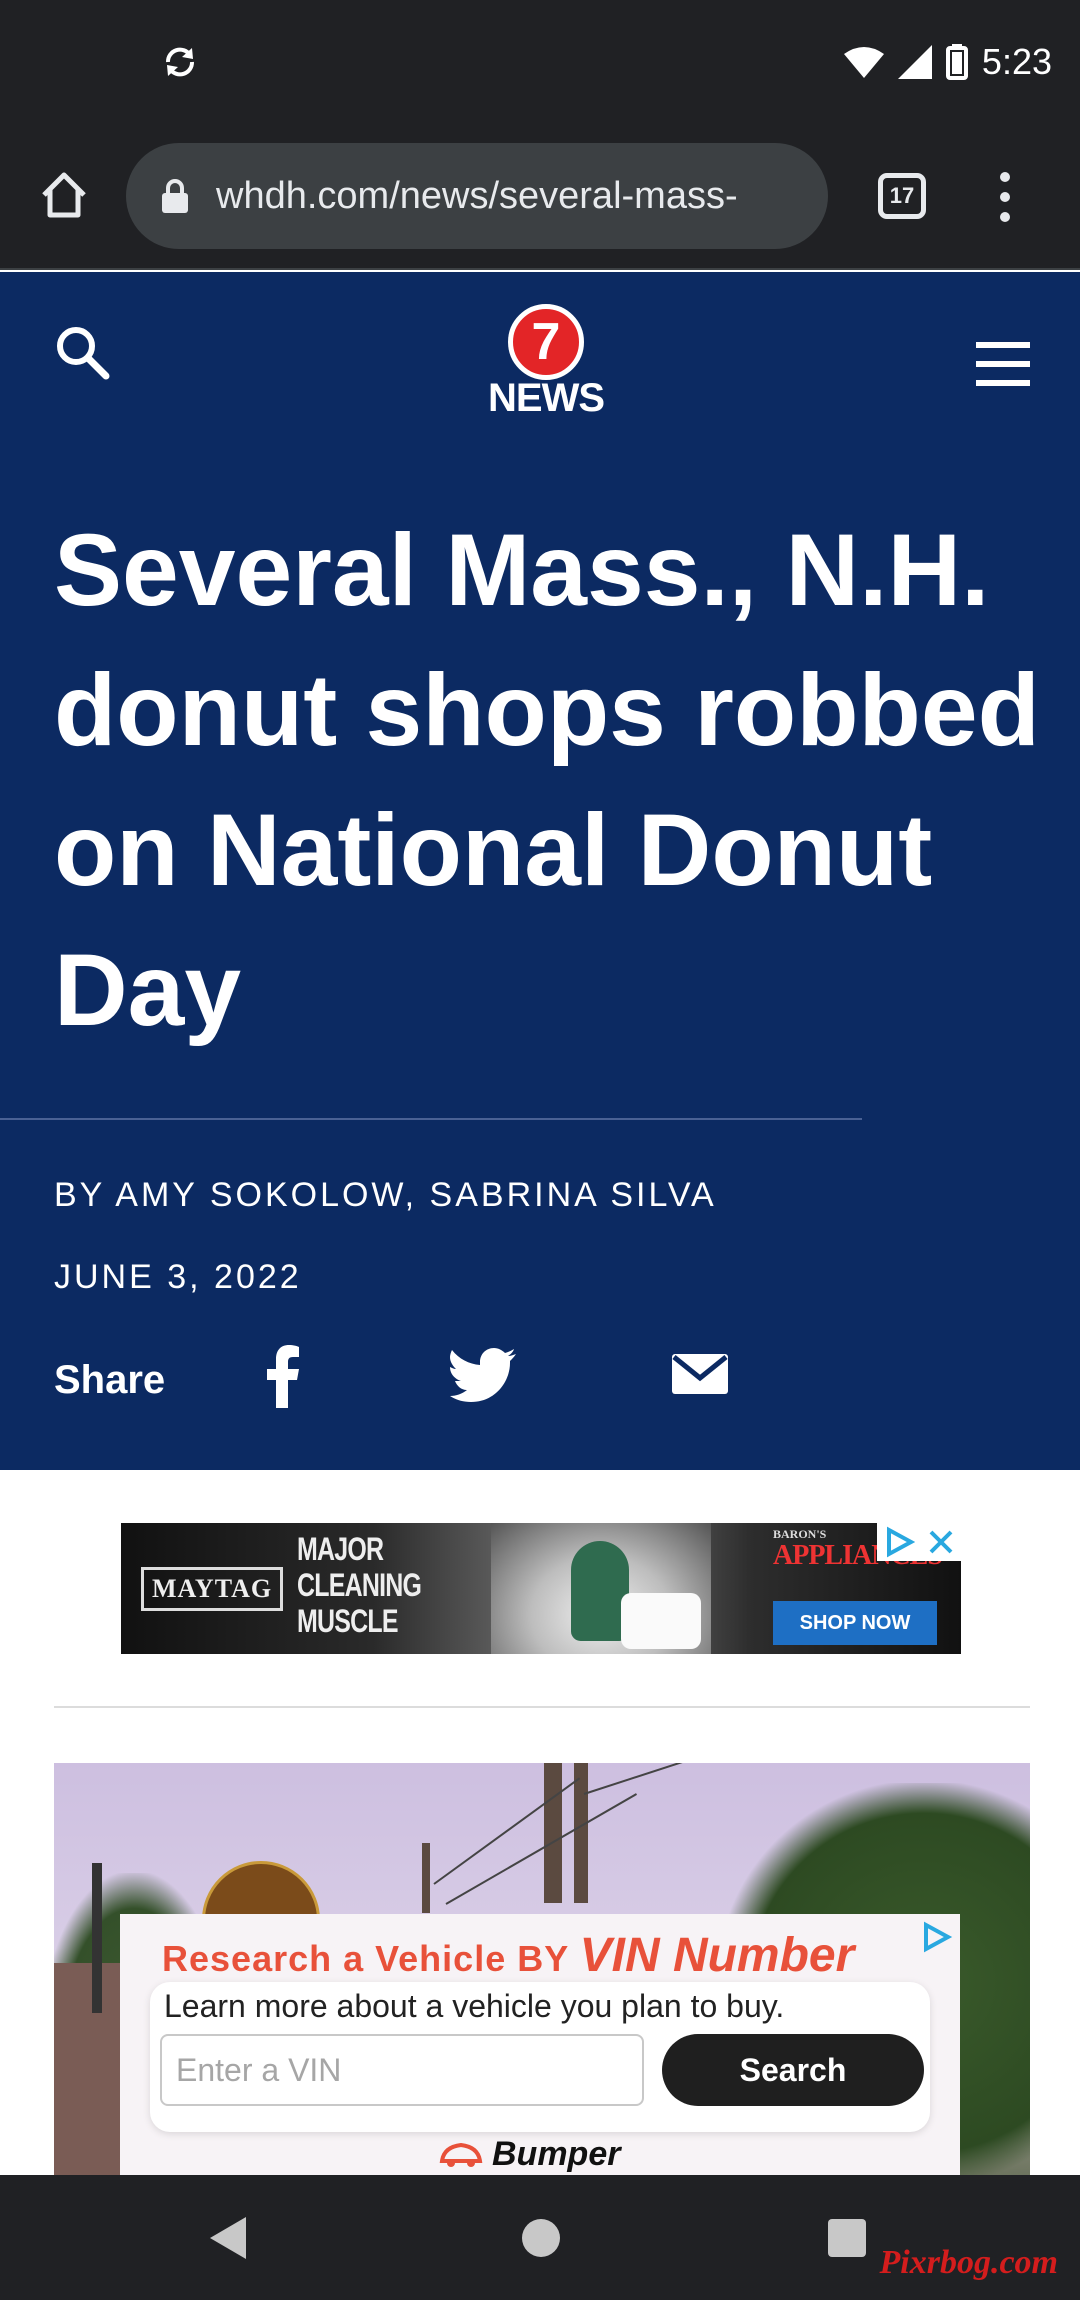  What do you see at coordinates (546, 398) in the screenshot?
I see `logo-text: NEWS` at bounding box center [546, 398].